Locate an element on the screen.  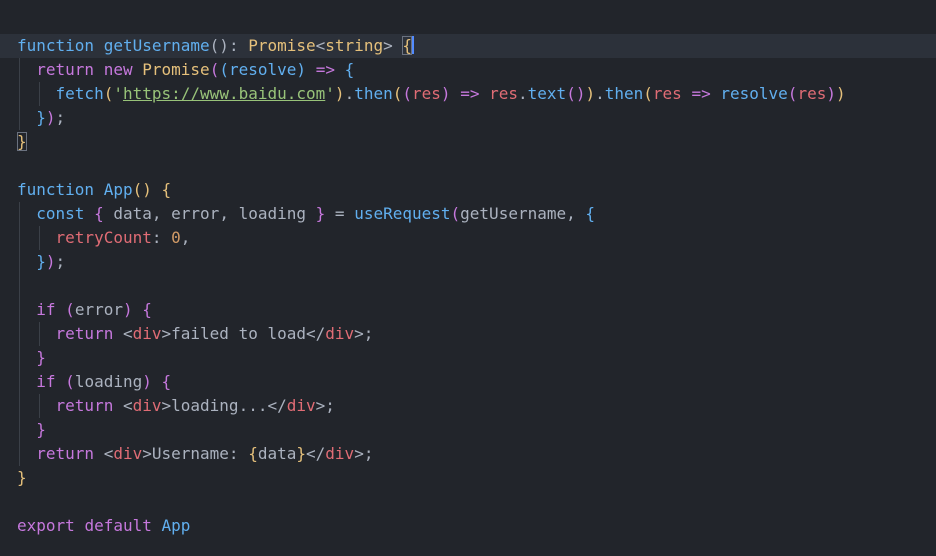
code-line: return <div>Username: {data}</div>; is located at coordinates (468, 454).